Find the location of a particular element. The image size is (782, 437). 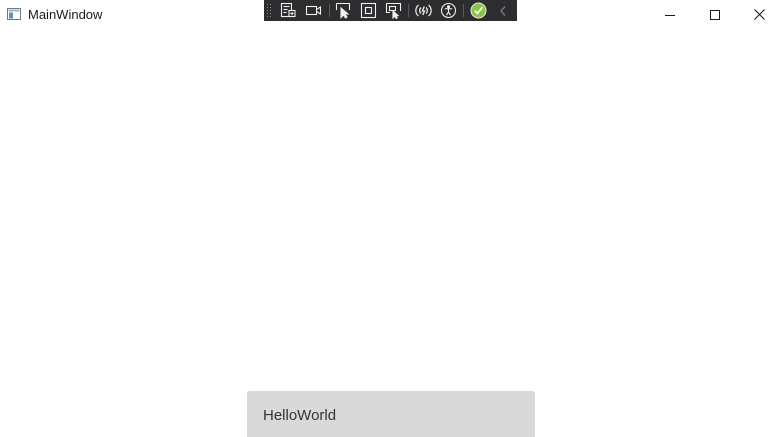

track-focused-element-button is located at coordinates (394, 10).